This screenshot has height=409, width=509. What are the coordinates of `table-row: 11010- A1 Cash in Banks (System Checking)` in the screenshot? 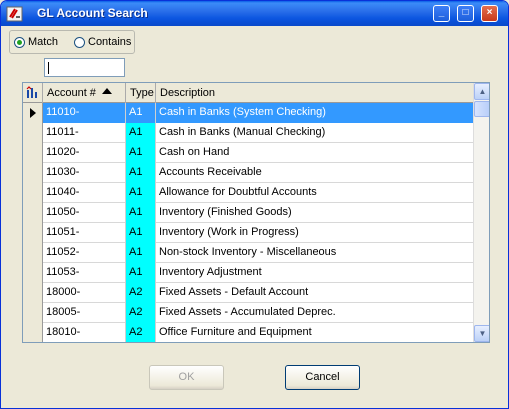 It's located at (248, 113).